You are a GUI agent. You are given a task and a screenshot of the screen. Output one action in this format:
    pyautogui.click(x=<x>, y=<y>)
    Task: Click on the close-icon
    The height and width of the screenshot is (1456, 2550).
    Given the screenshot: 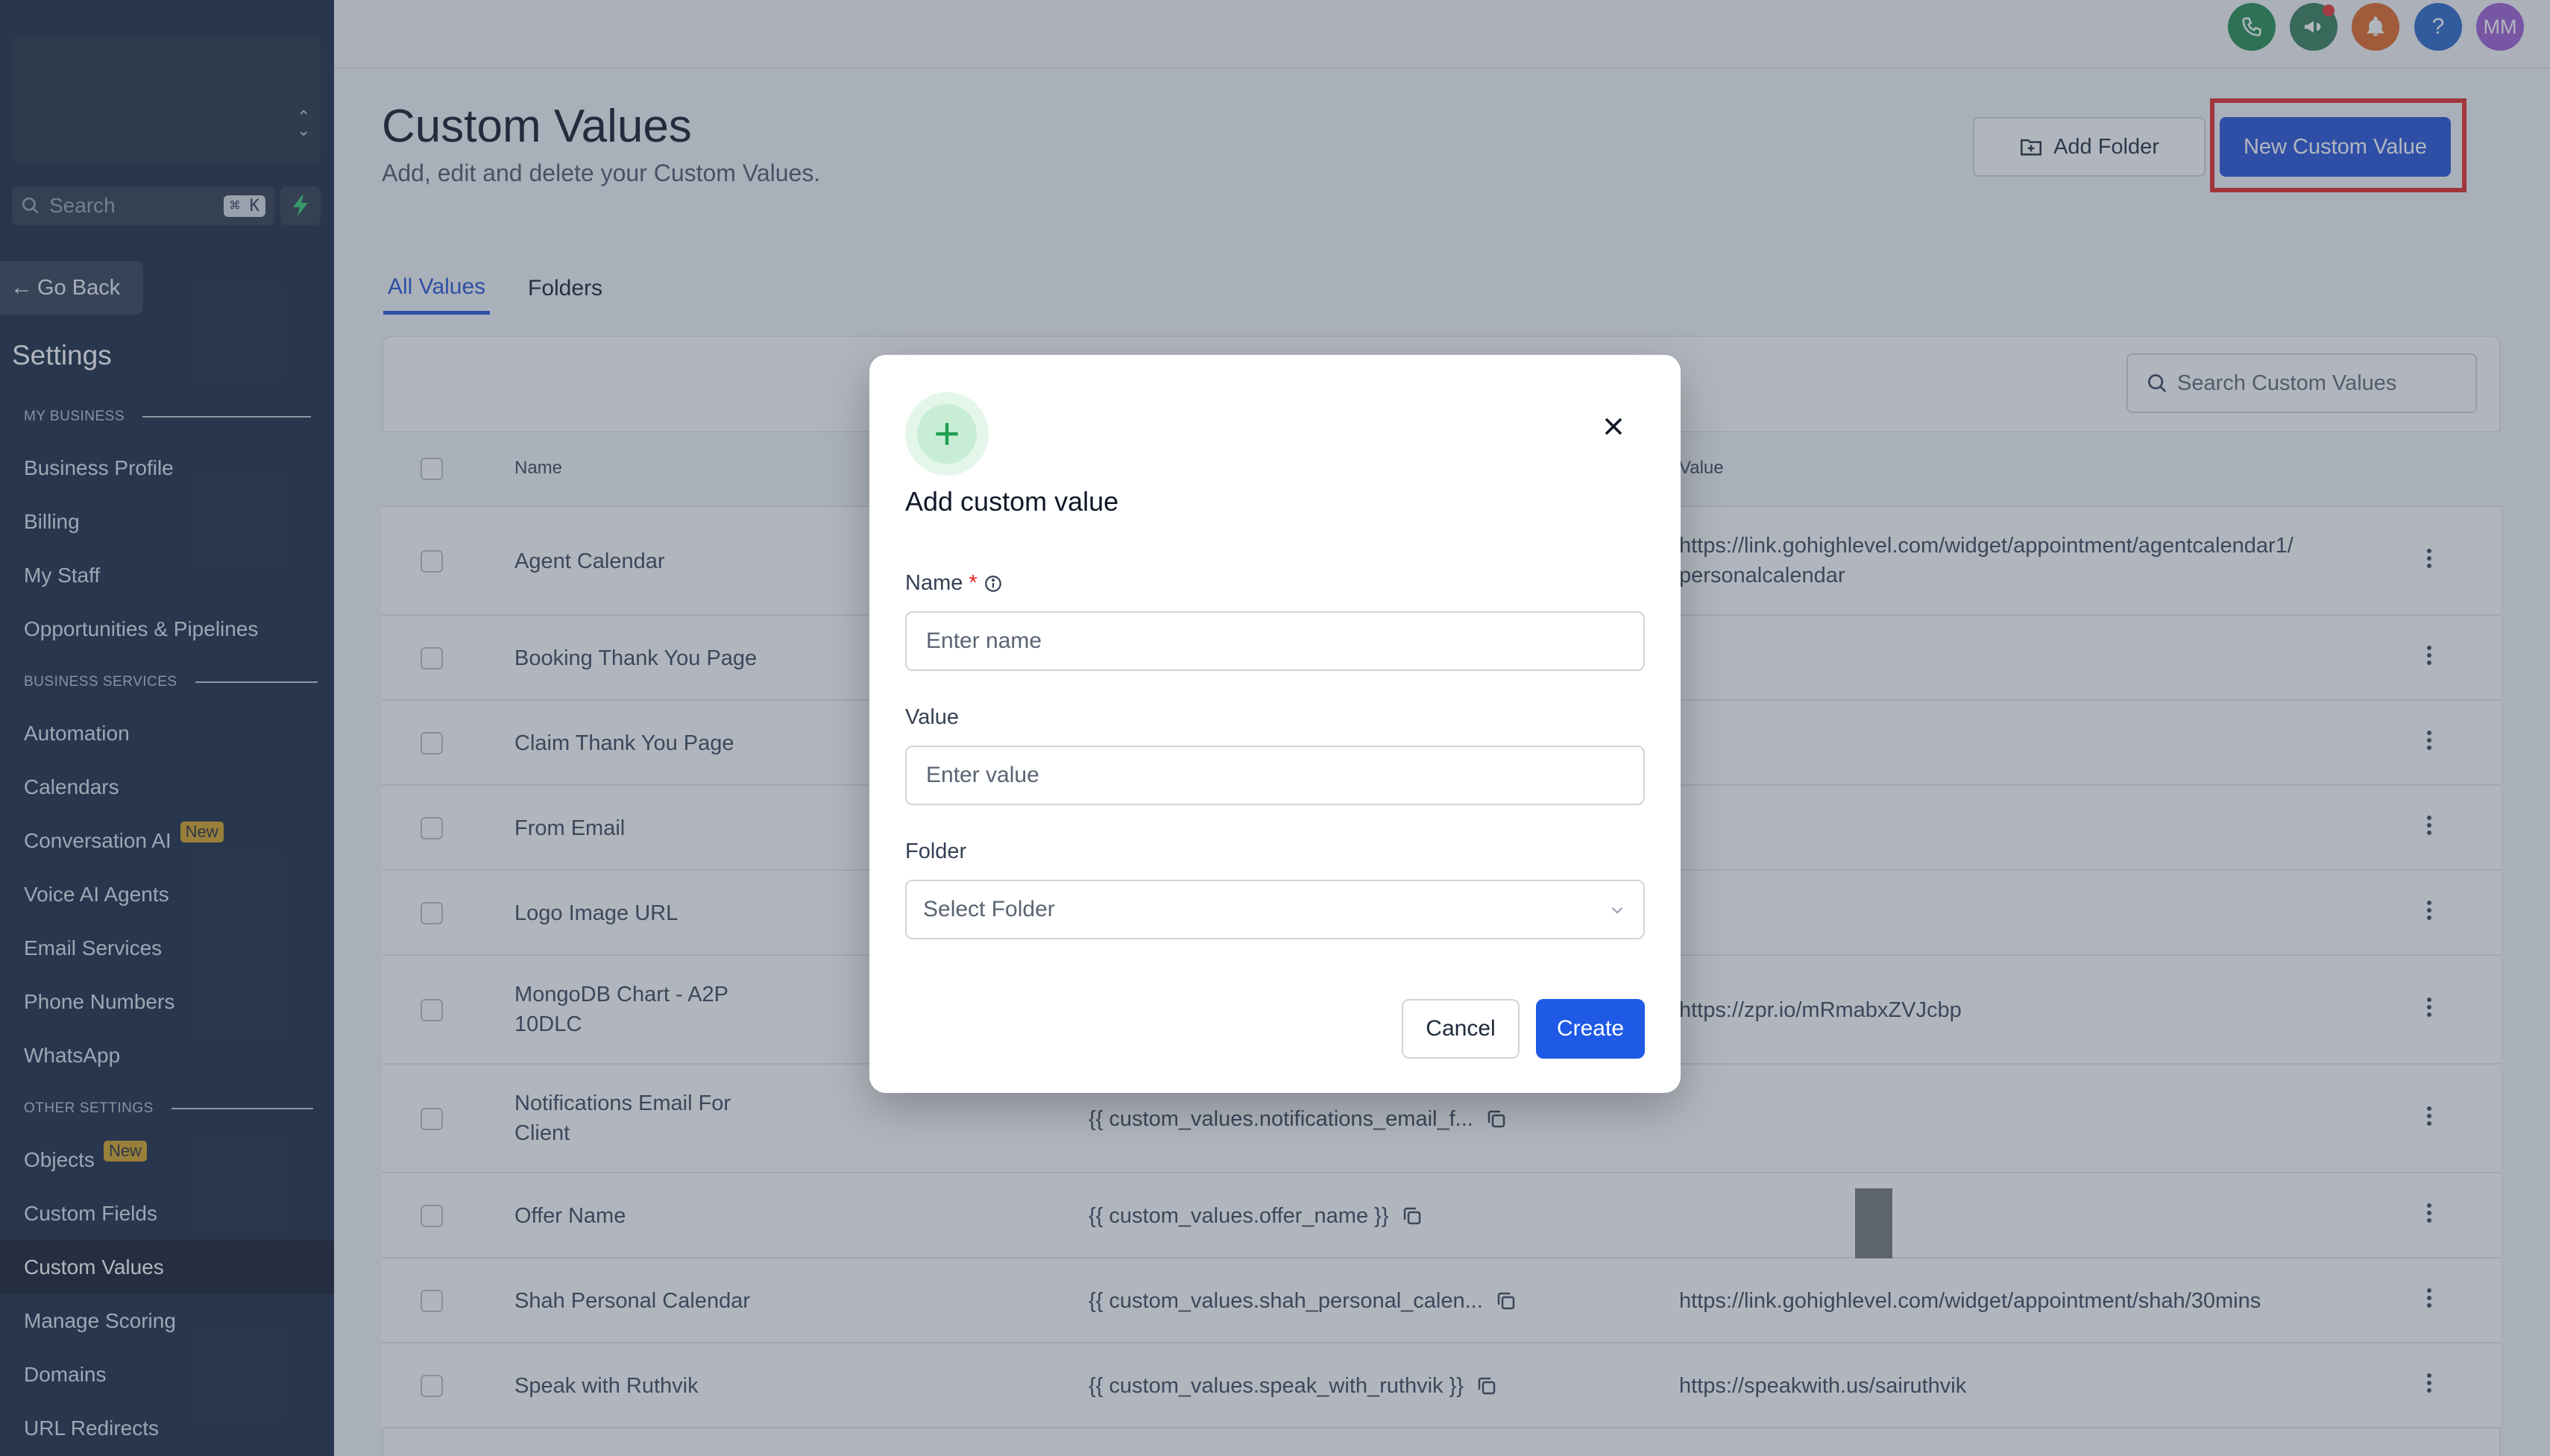 What is the action you would take?
    pyautogui.click(x=1613, y=426)
    